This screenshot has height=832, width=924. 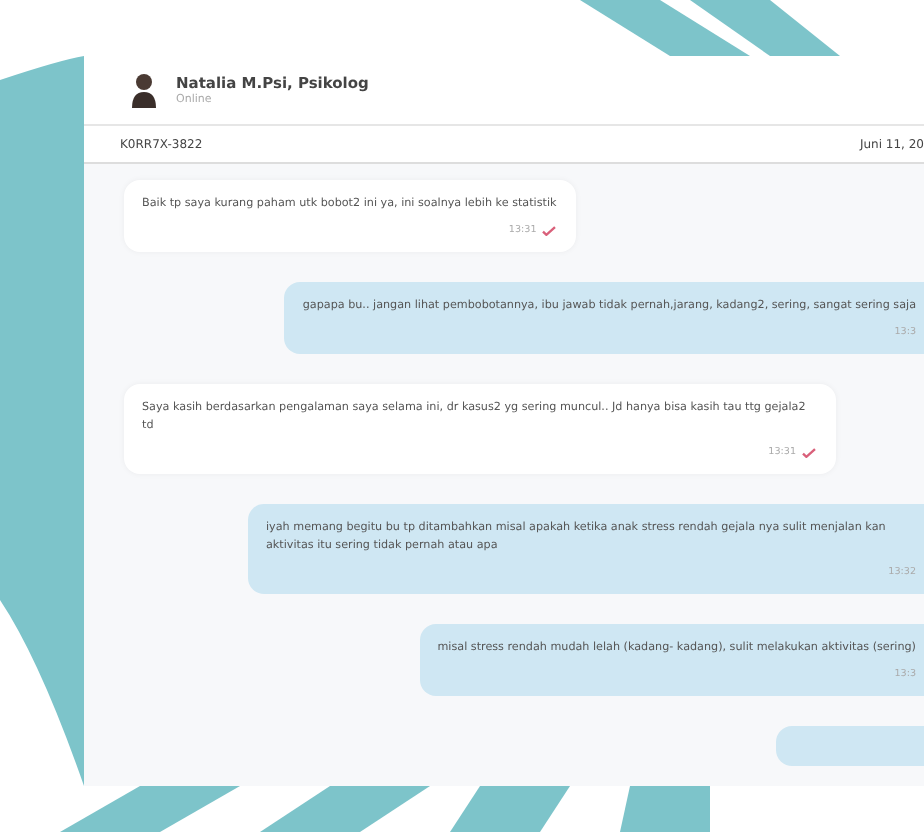 I want to click on avatar-icon, so click(x=144, y=90).